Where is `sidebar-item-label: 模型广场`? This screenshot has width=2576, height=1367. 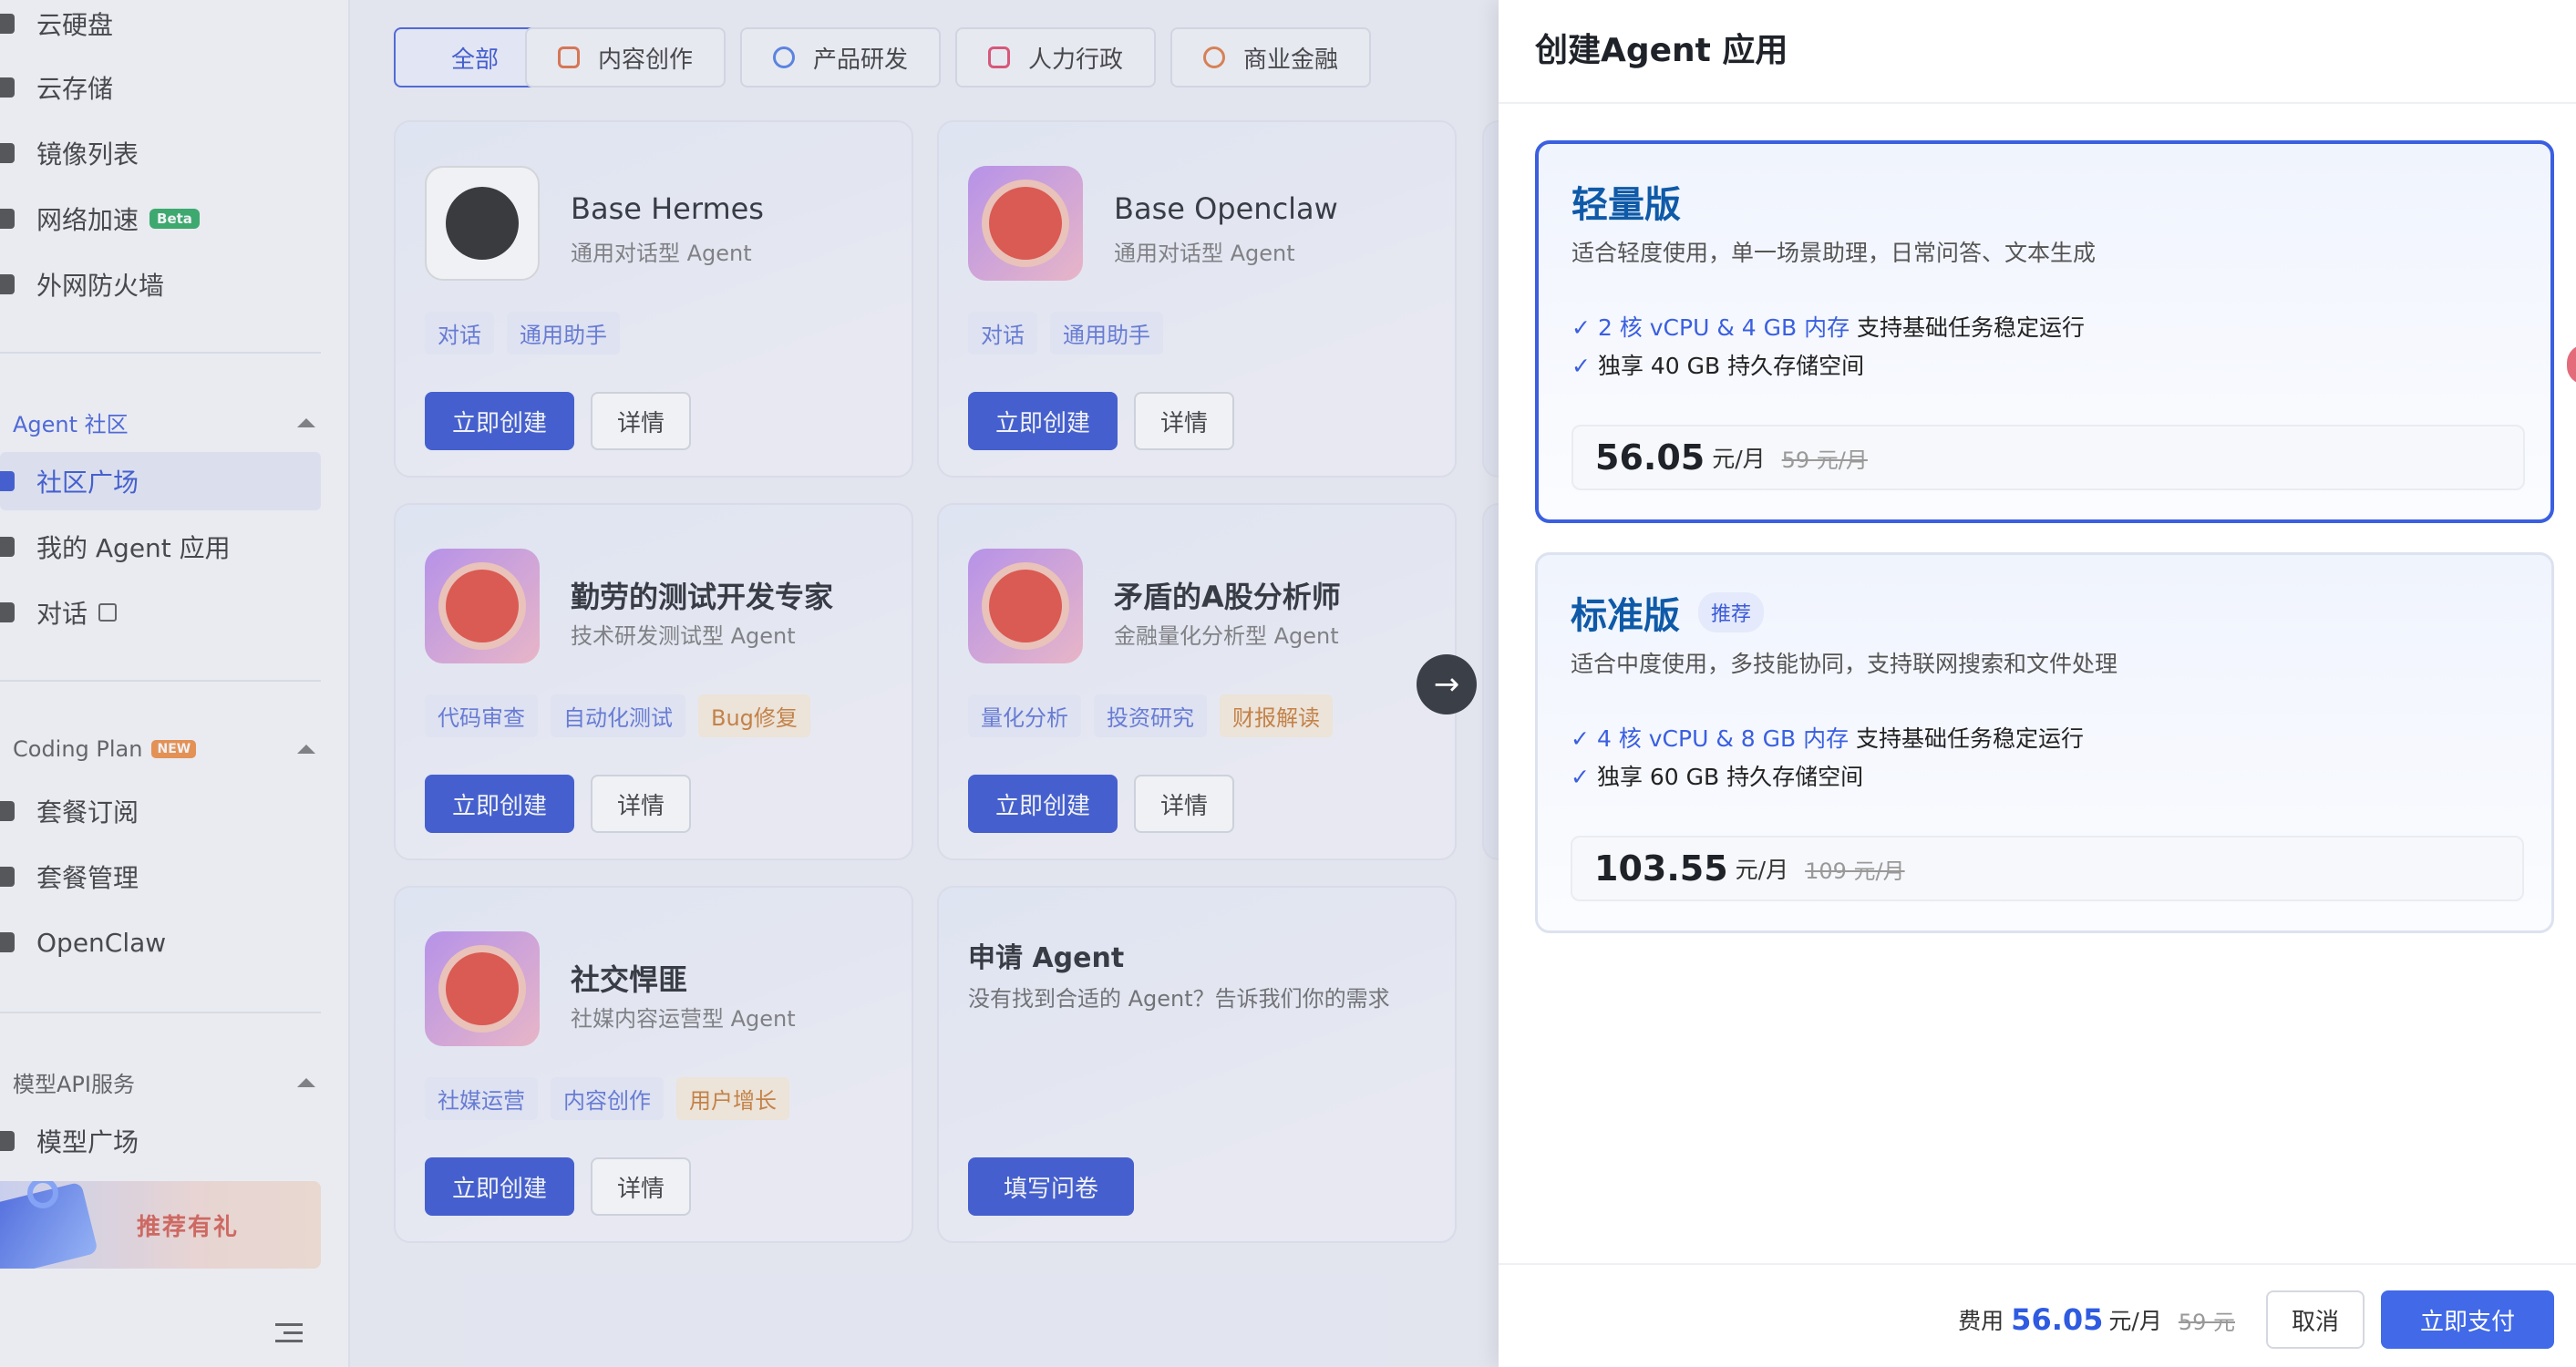
sidebar-item-label: 模型广场 is located at coordinates (87, 1142).